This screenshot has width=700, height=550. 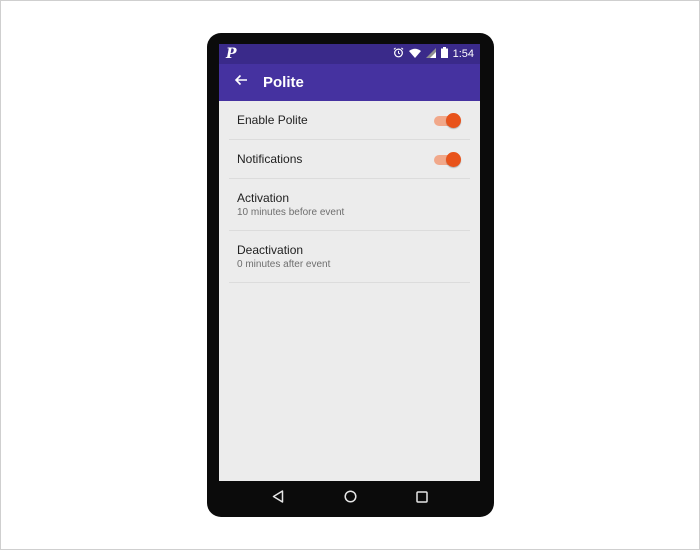 I want to click on setting-enable-polite: Enable Polite, so click(x=349, y=120).